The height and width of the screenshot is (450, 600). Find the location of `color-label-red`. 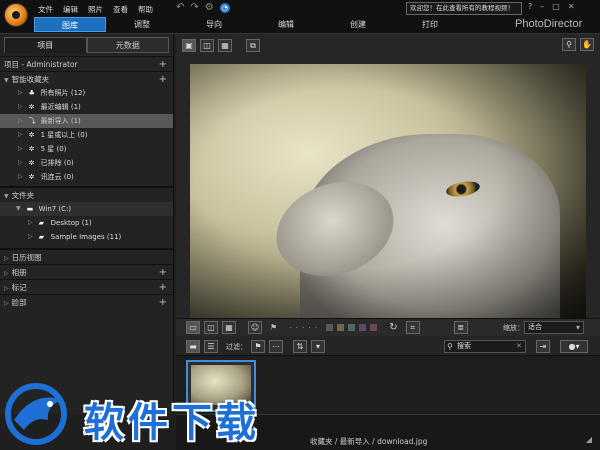

color-label-red is located at coordinates (374, 327).